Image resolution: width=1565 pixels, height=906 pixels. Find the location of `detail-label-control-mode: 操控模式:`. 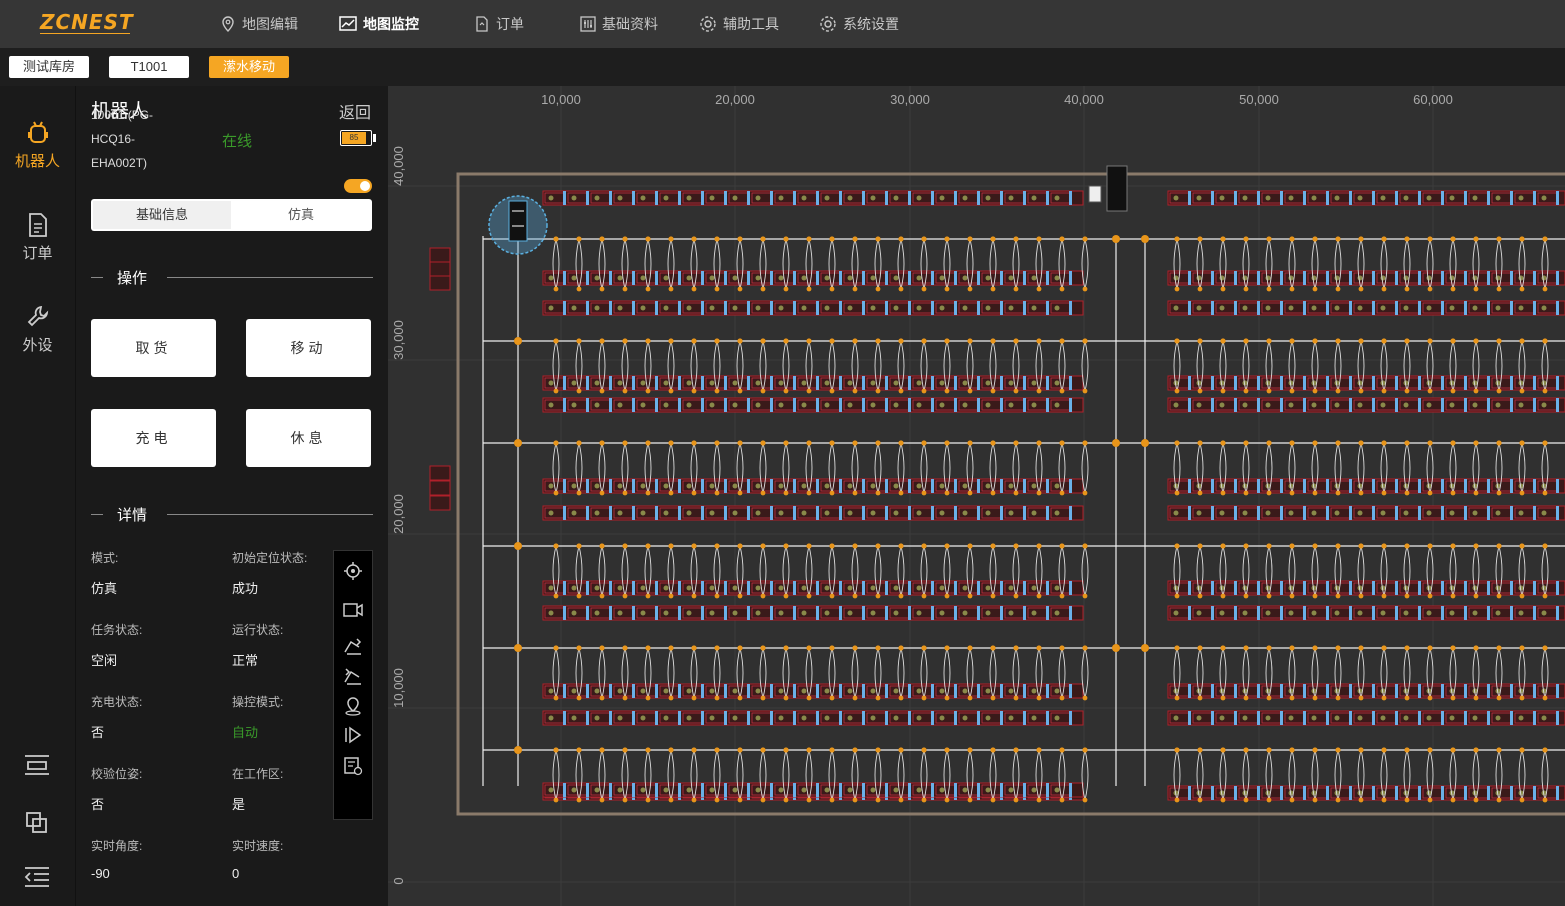

detail-label-control-mode: 操控模式: is located at coordinates (258, 702).